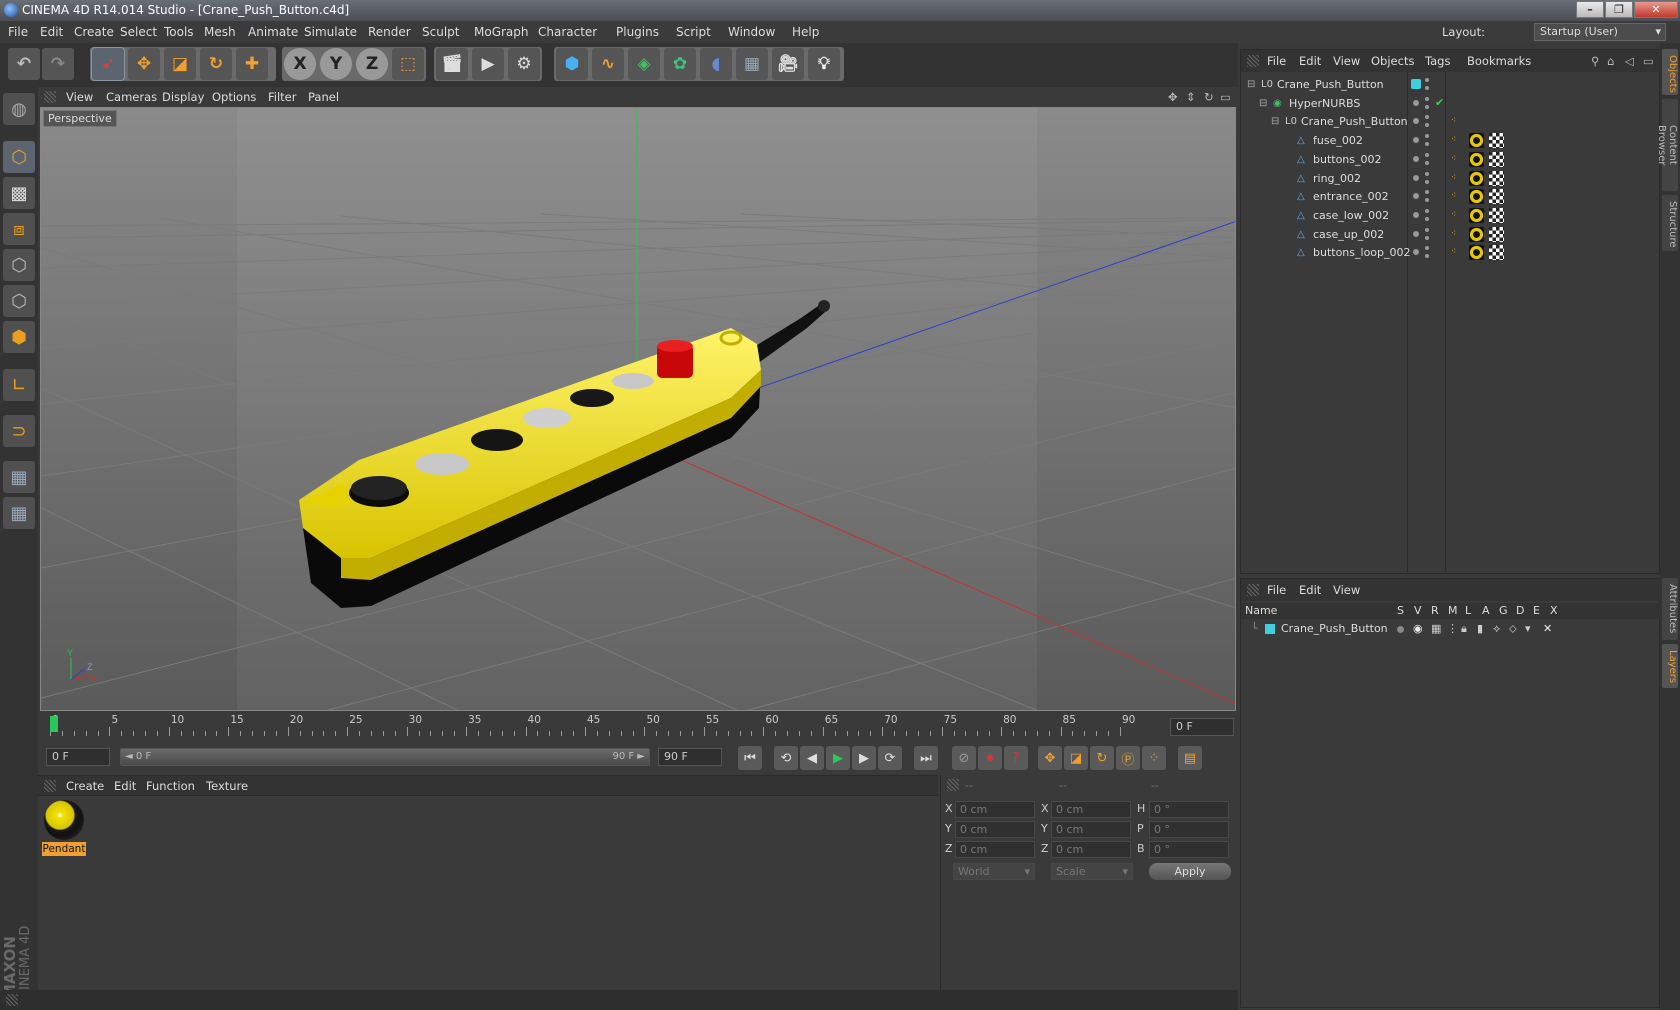 This screenshot has height=1010, width=1680. What do you see at coordinates (19, 265) in the screenshot?
I see `points-mode-button: ⬡` at bounding box center [19, 265].